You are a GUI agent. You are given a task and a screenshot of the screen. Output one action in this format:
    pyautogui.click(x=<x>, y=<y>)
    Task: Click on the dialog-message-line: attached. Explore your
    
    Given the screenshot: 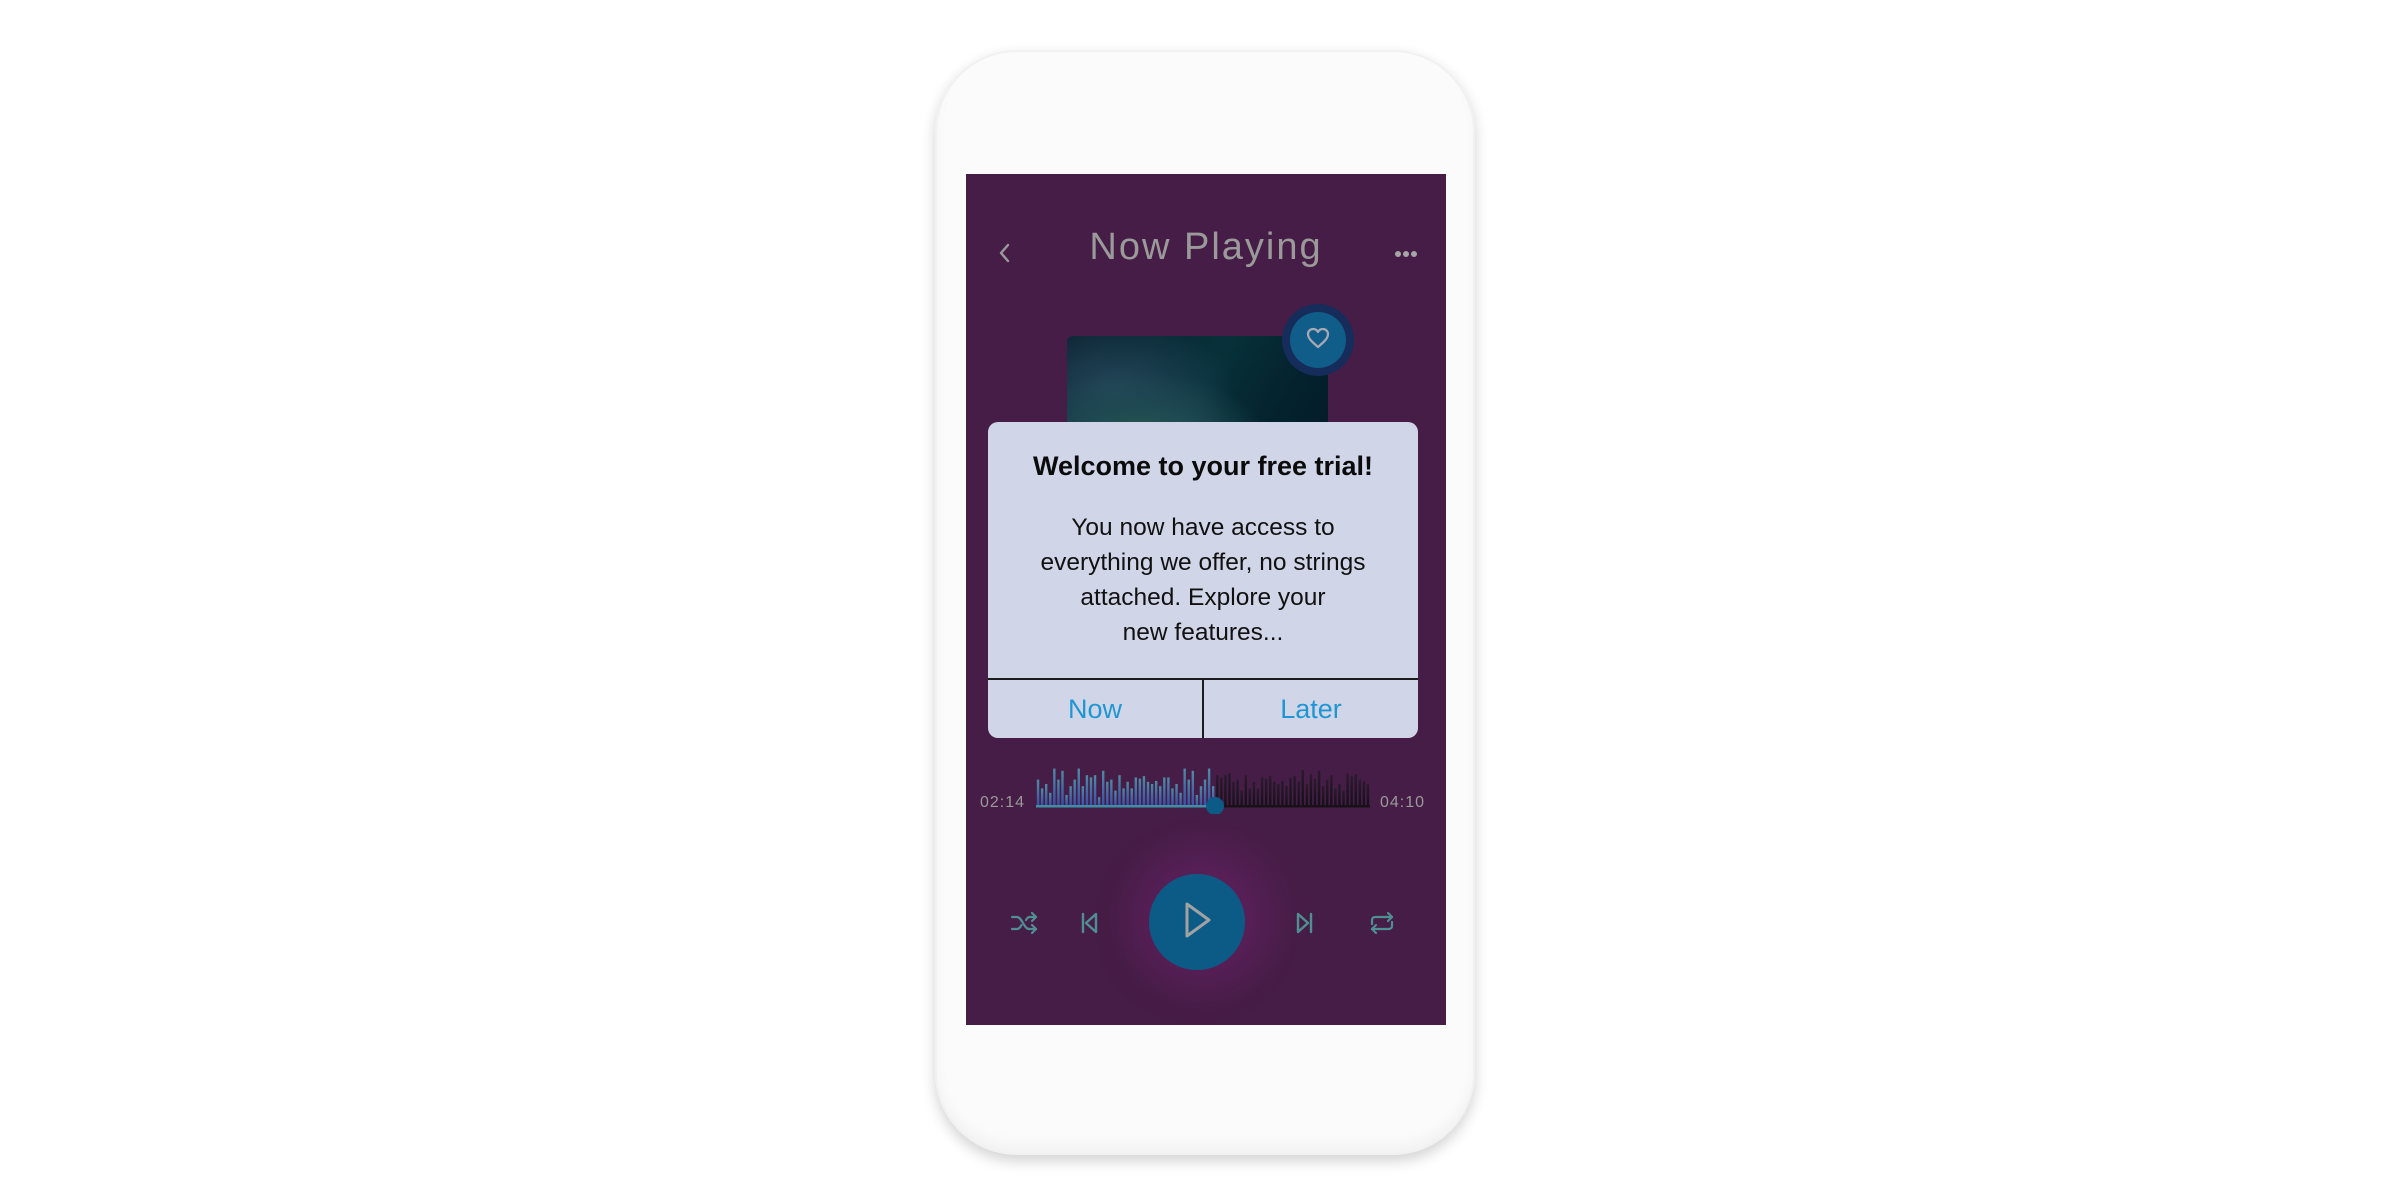 What is the action you would take?
    pyautogui.click(x=1203, y=597)
    